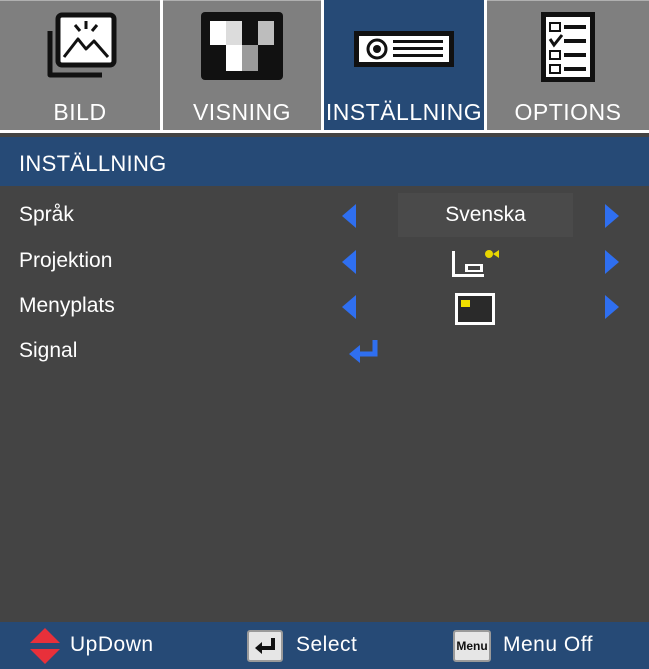 The width and height of the screenshot is (649, 669). Describe the element at coordinates (568, 47) in the screenshot. I see `checklist-icon` at that location.